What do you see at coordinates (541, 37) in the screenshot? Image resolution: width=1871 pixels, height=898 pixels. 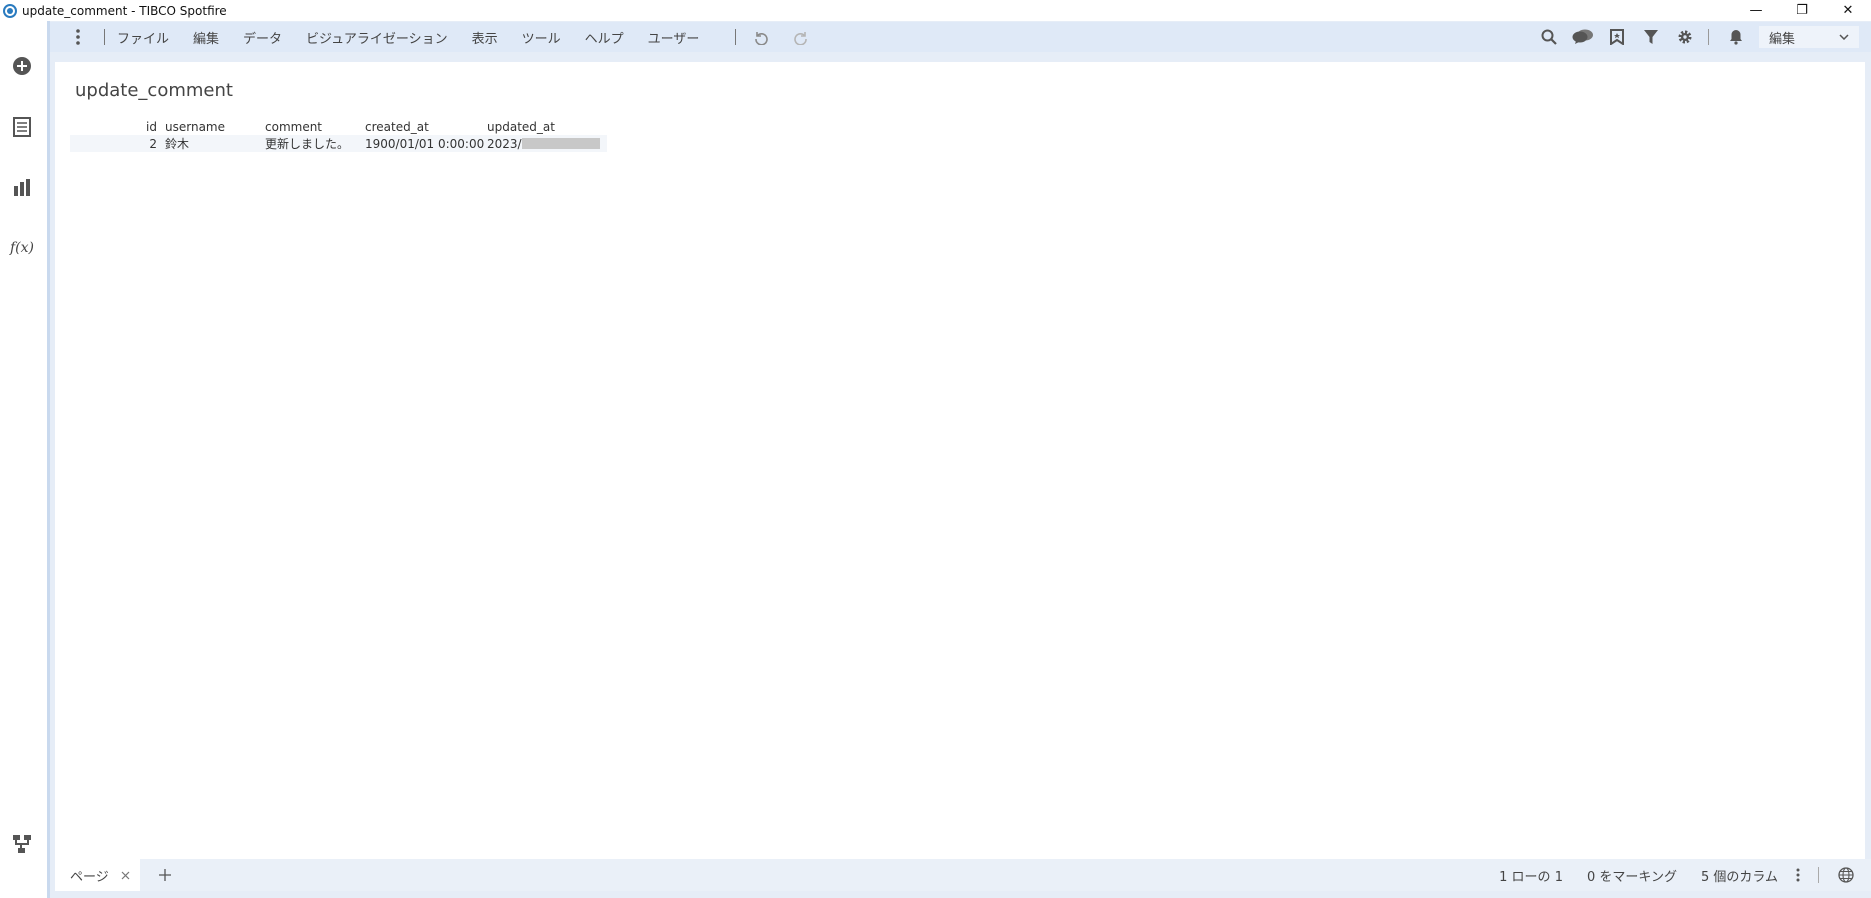 I see `menu-tools: ツール` at bounding box center [541, 37].